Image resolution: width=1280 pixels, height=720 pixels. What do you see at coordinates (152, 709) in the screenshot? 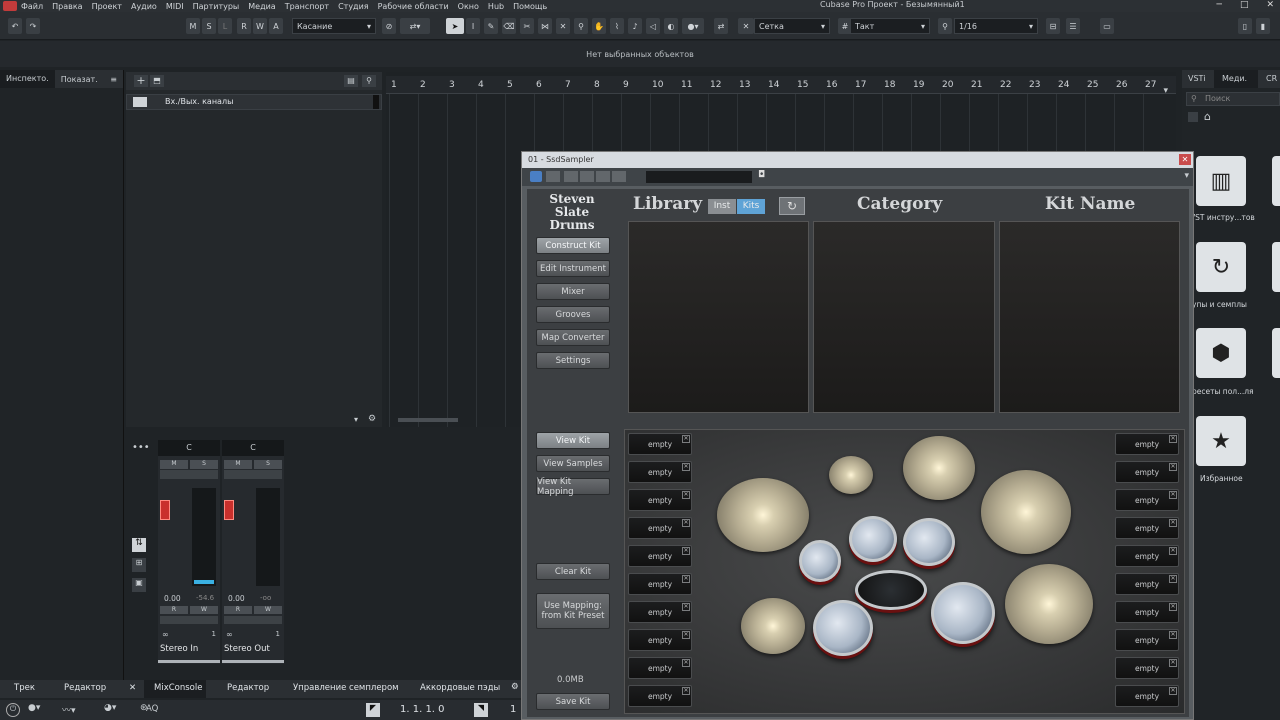
I see `auto-quantize-button: AQ` at bounding box center [152, 709].